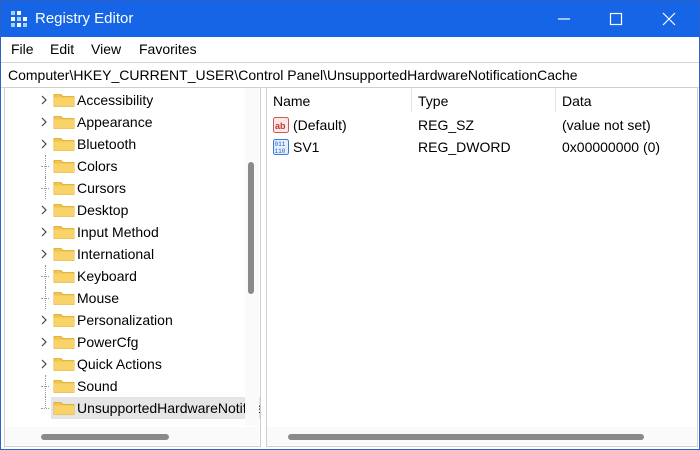 Image resolution: width=700 pixels, height=450 pixels. I want to click on close-button, so click(669, 19).